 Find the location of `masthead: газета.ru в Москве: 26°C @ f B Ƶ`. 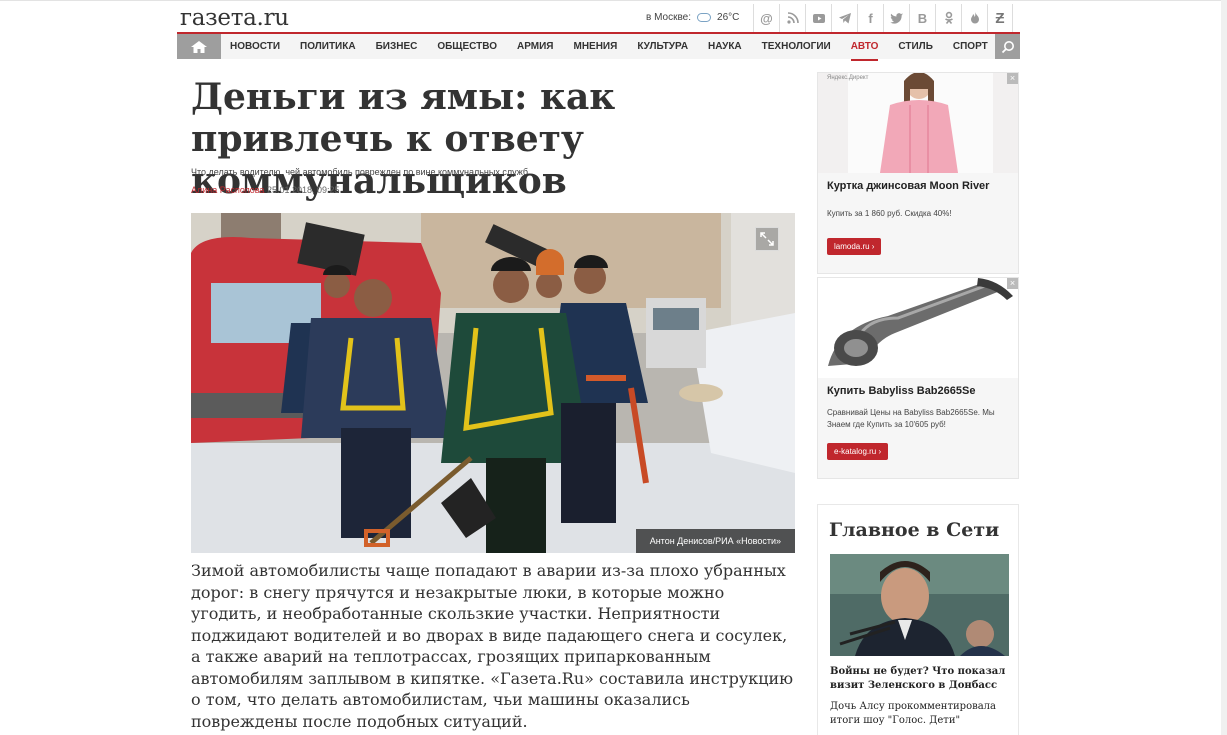

masthead: газета.ru в Москве: 26°C @ f B Ƶ is located at coordinates (598, 18).